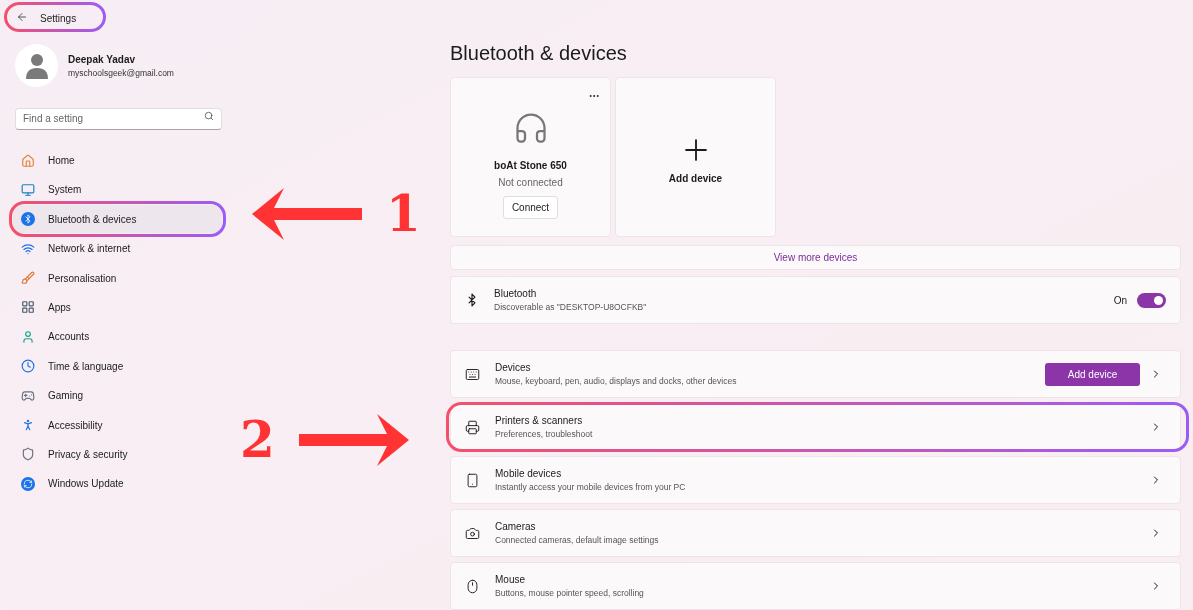  Describe the element at coordinates (1151, 300) in the screenshot. I see `toggle-switch` at that location.